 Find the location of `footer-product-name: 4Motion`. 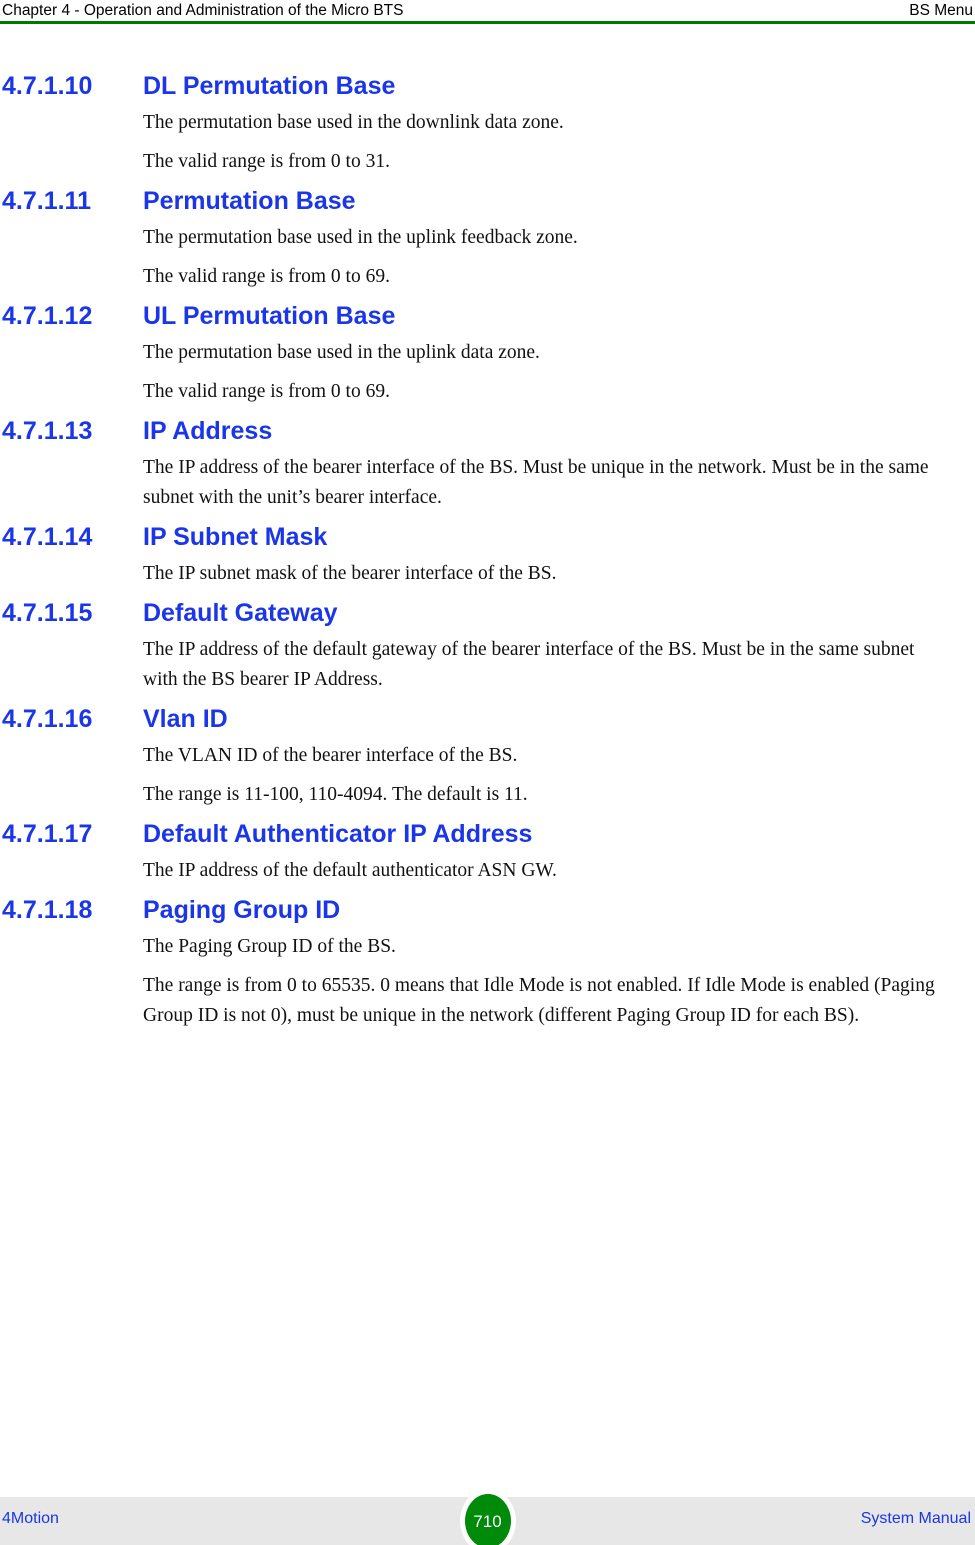

footer-product-name: 4Motion is located at coordinates (30, 1518).